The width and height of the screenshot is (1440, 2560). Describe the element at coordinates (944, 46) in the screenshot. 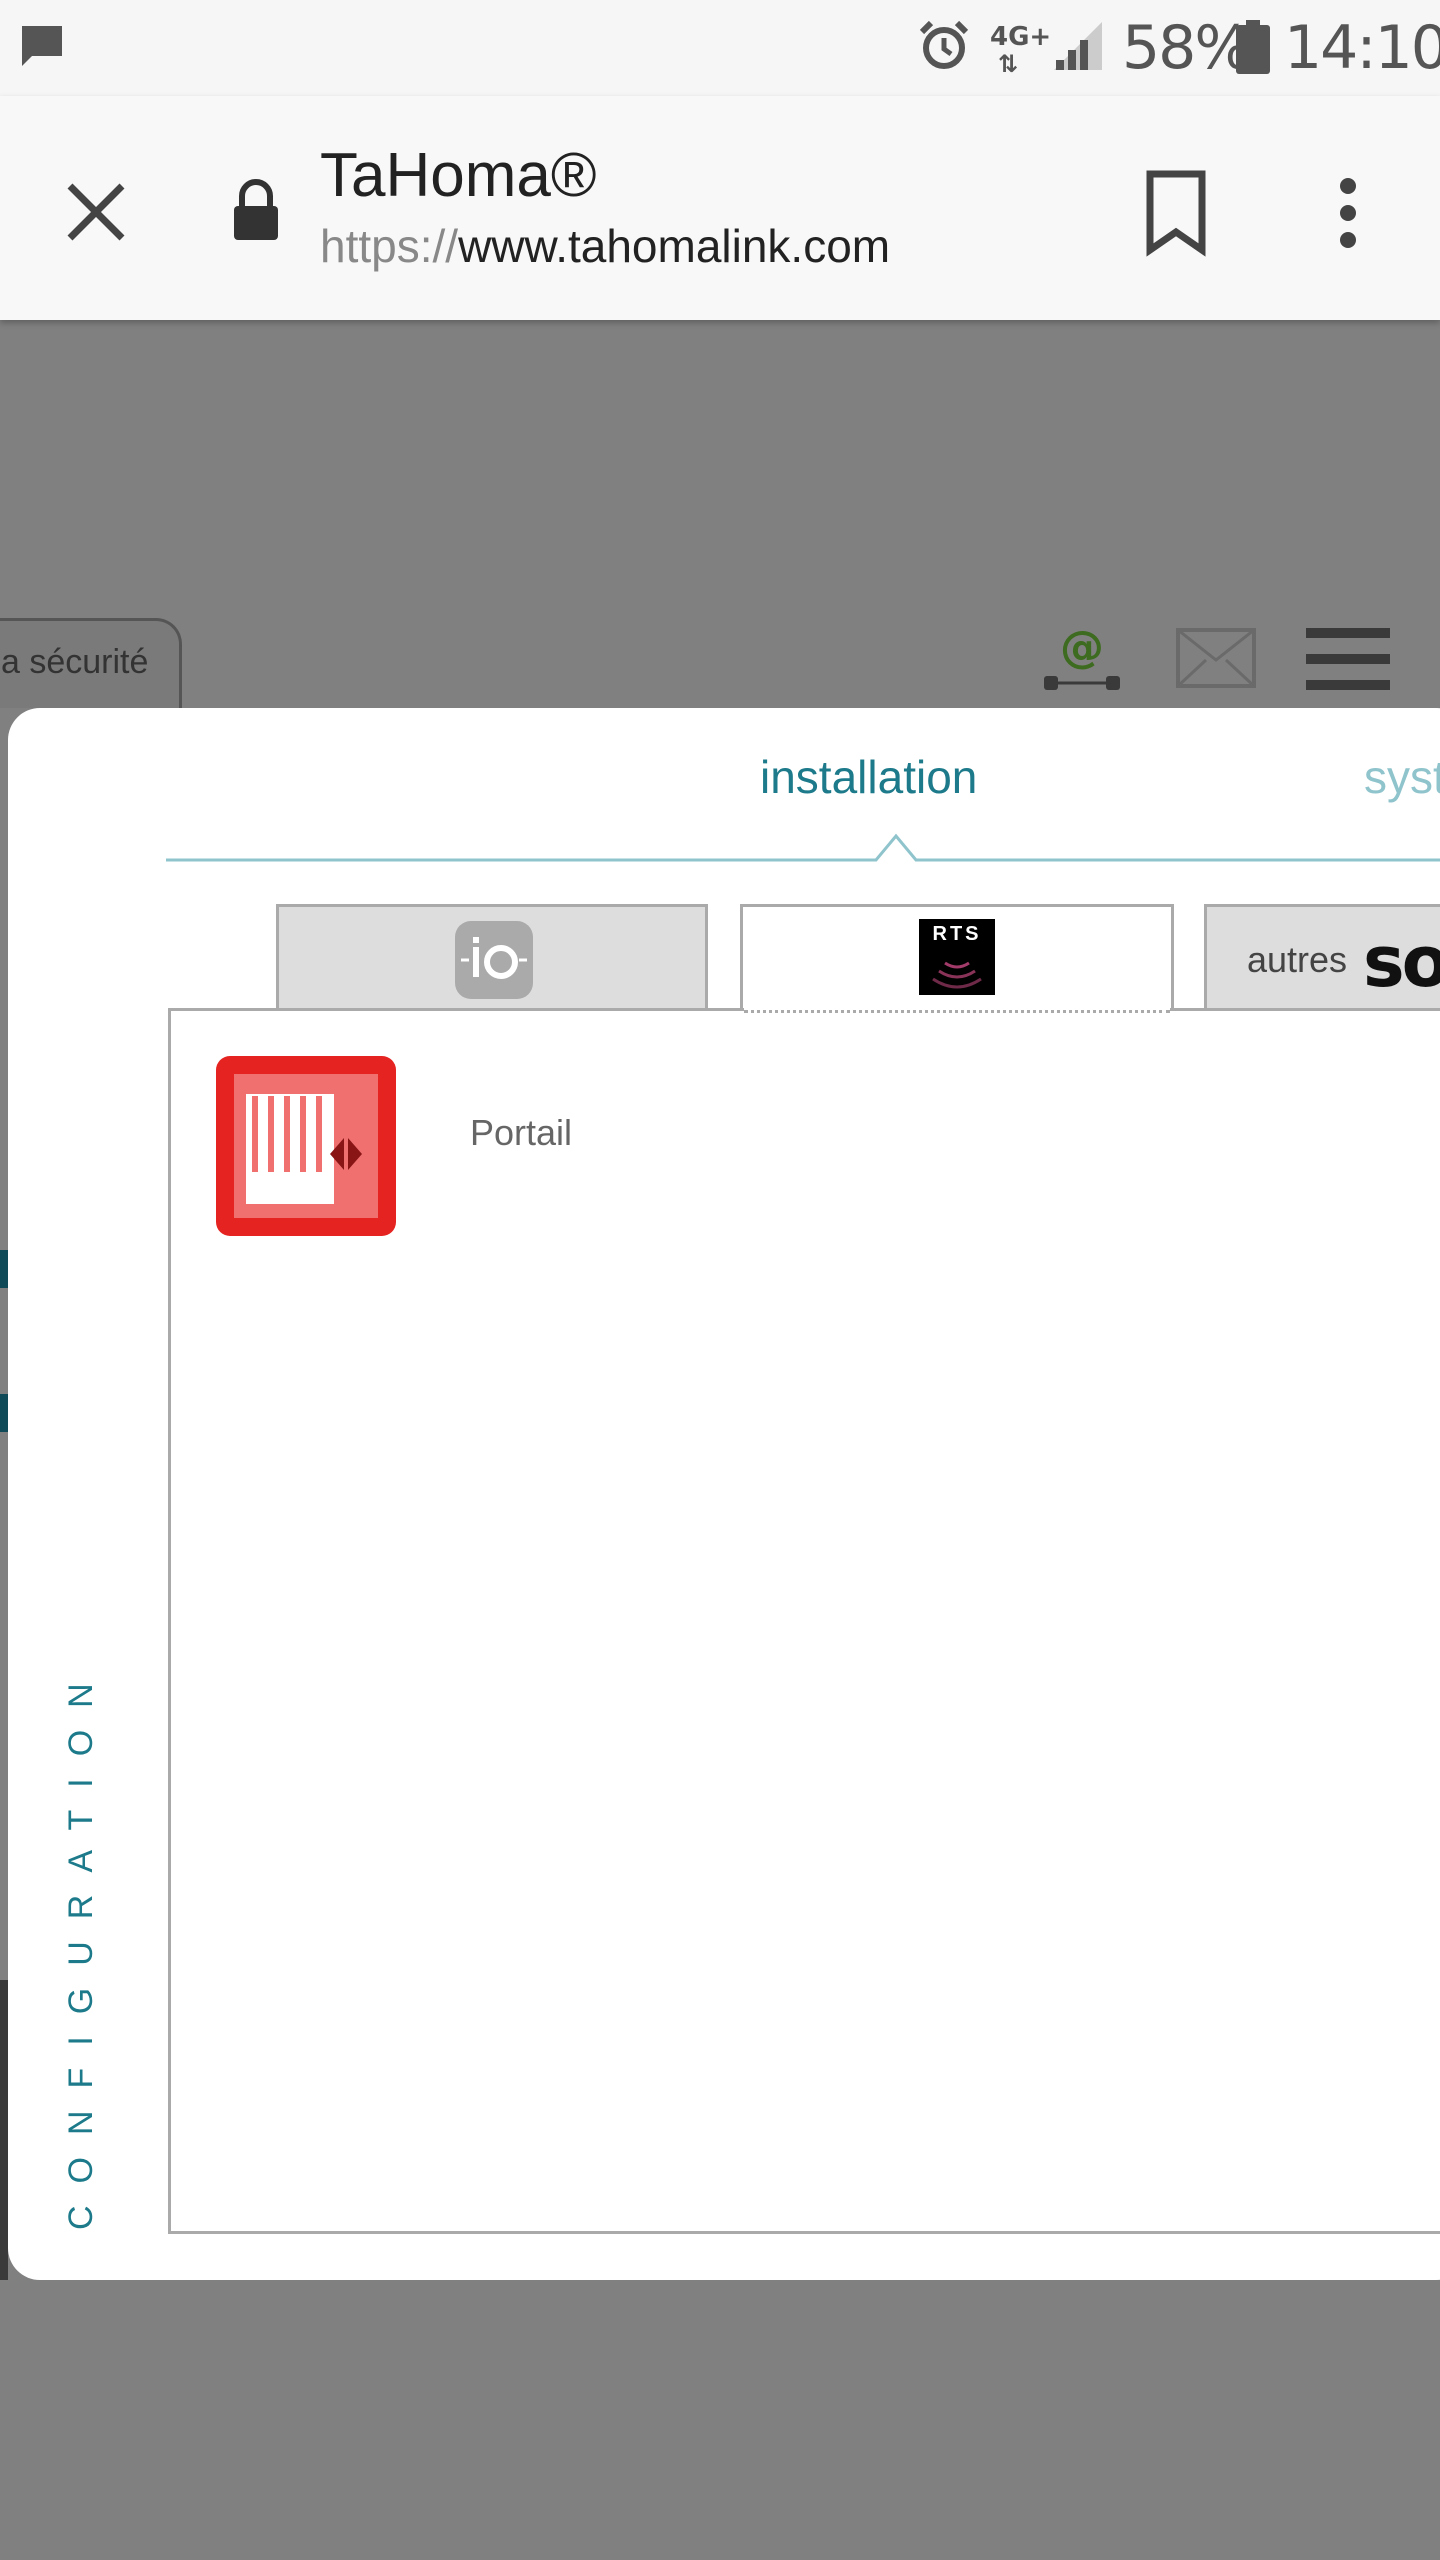

I see `alarm-icon` at that location.